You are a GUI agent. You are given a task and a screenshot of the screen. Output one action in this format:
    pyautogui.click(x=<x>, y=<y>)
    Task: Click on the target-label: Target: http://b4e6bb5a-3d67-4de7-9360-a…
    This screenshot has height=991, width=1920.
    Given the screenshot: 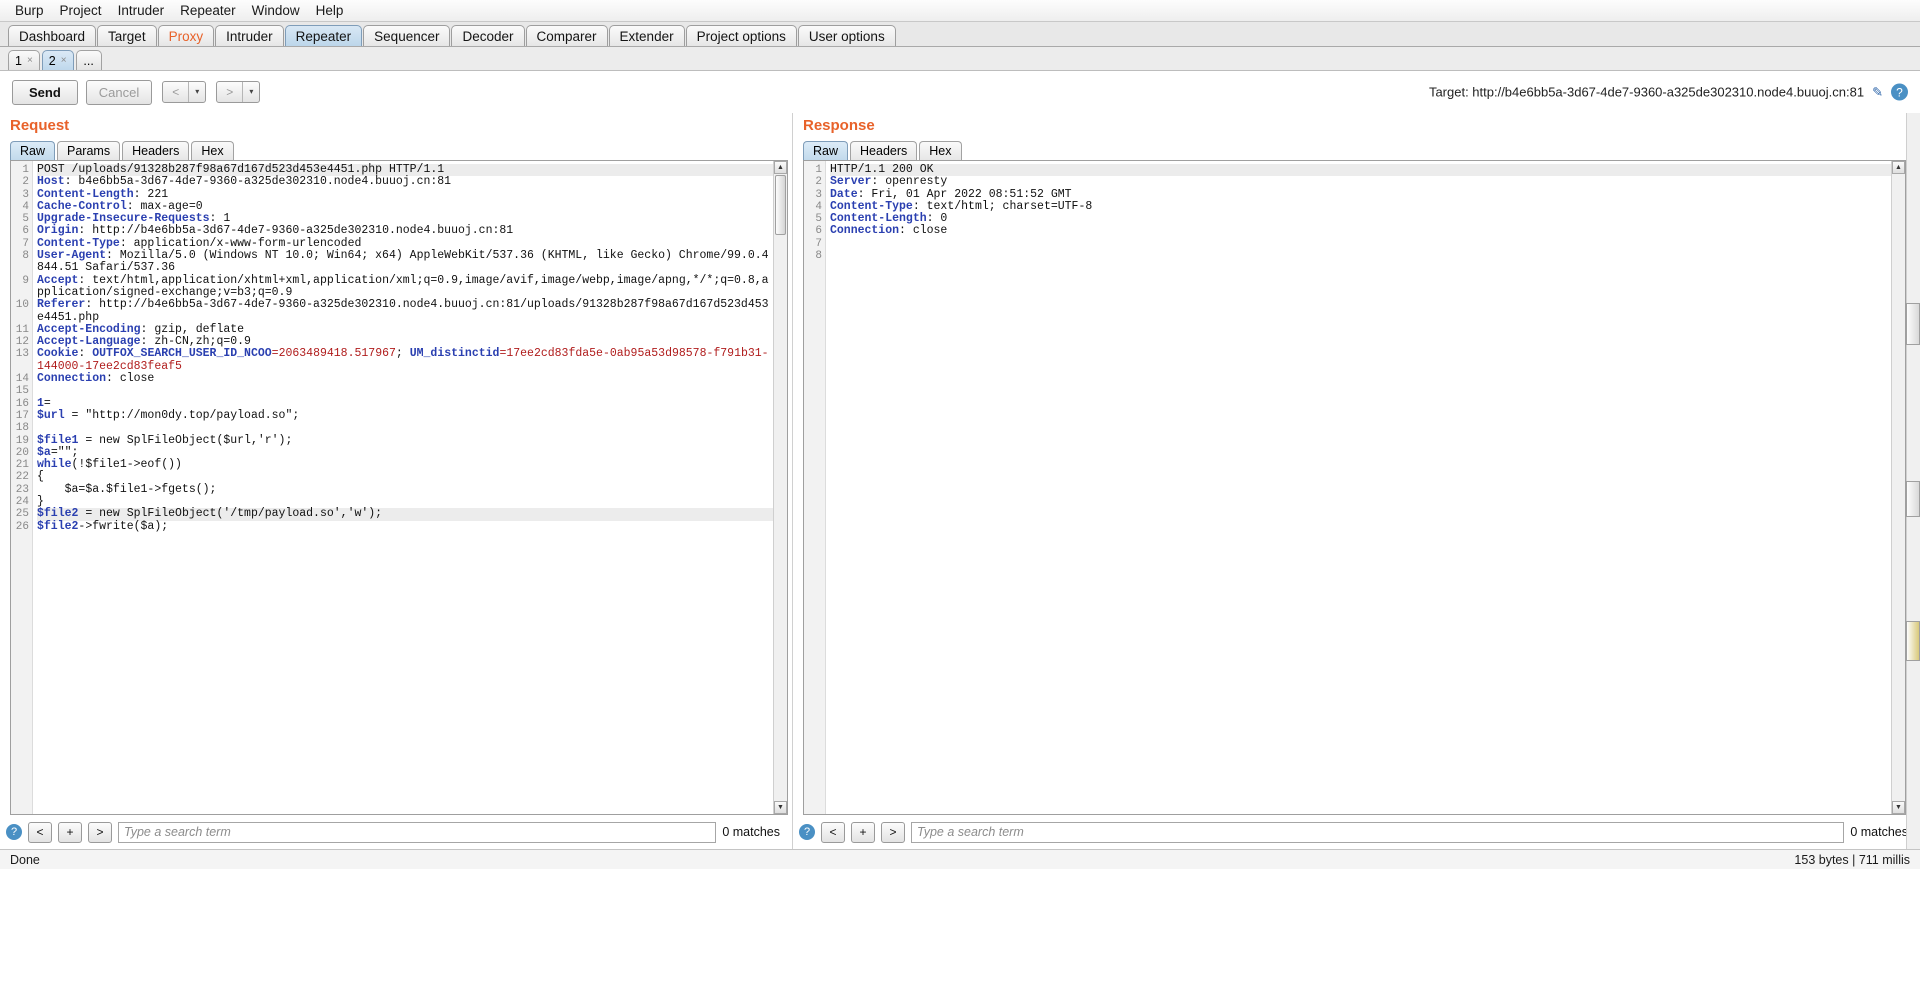 What is the action you would take?
    pyautogui.click(x=1646, y=92)
    